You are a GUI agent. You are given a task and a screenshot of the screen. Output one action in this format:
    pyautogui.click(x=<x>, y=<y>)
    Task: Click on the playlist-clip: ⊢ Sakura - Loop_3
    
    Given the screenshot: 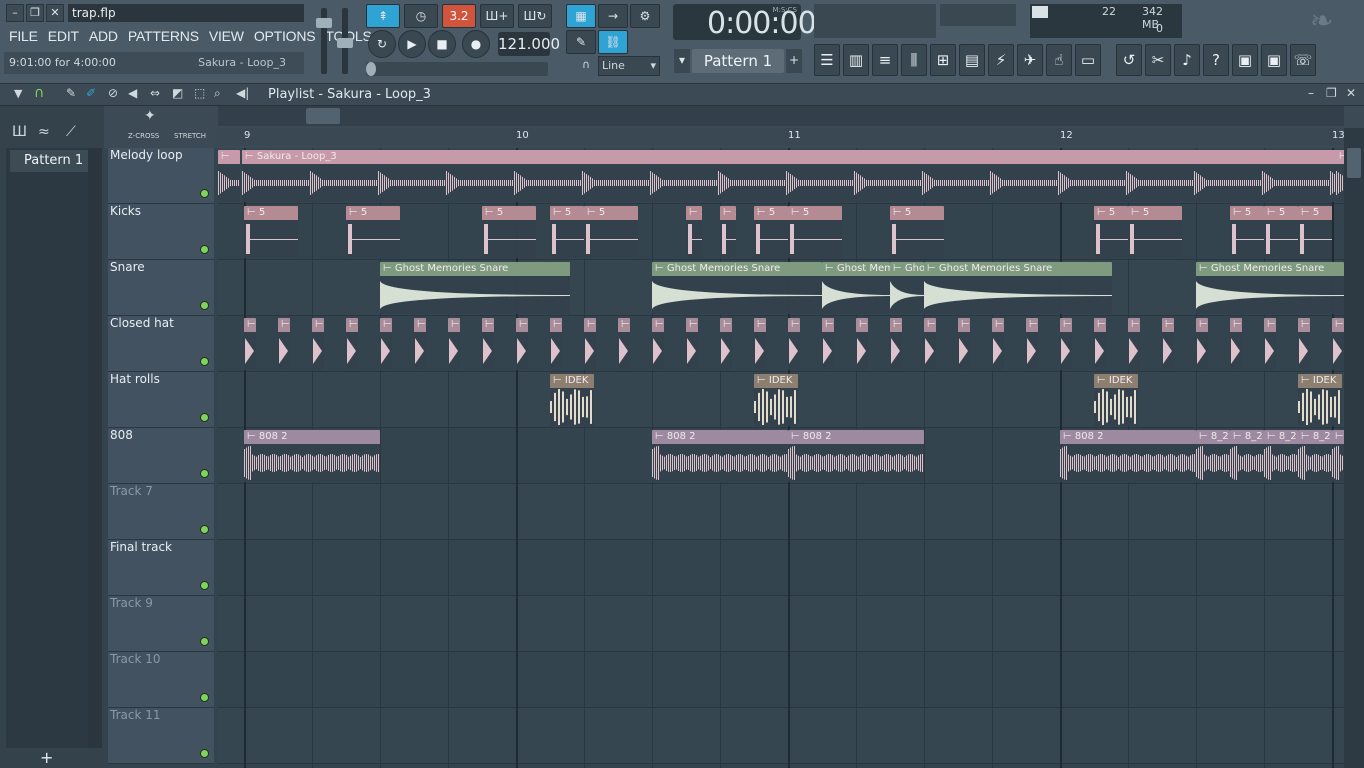 What is the action you would take?
    pyautogui.click(x=790, y=176)
    